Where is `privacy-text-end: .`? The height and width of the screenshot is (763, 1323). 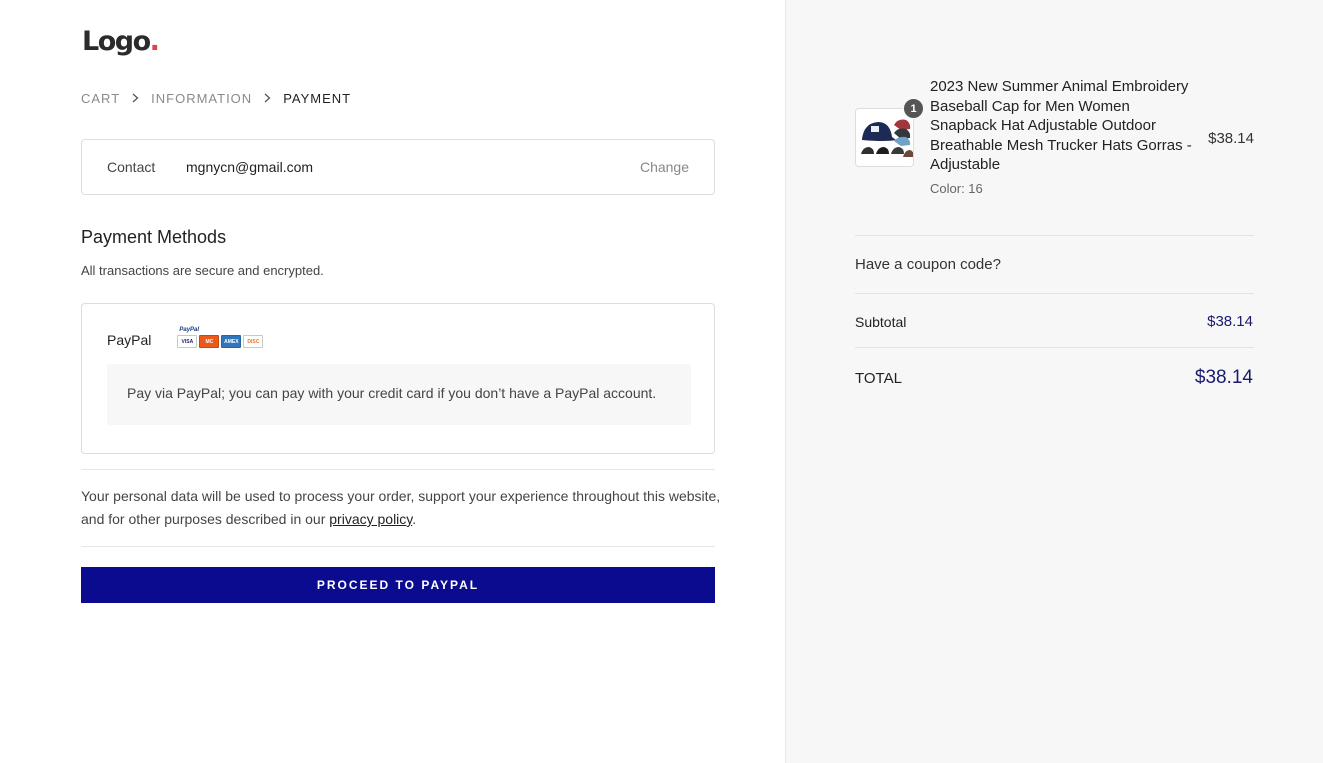
privacy-text-end: . is located at coordinates (414, 519).